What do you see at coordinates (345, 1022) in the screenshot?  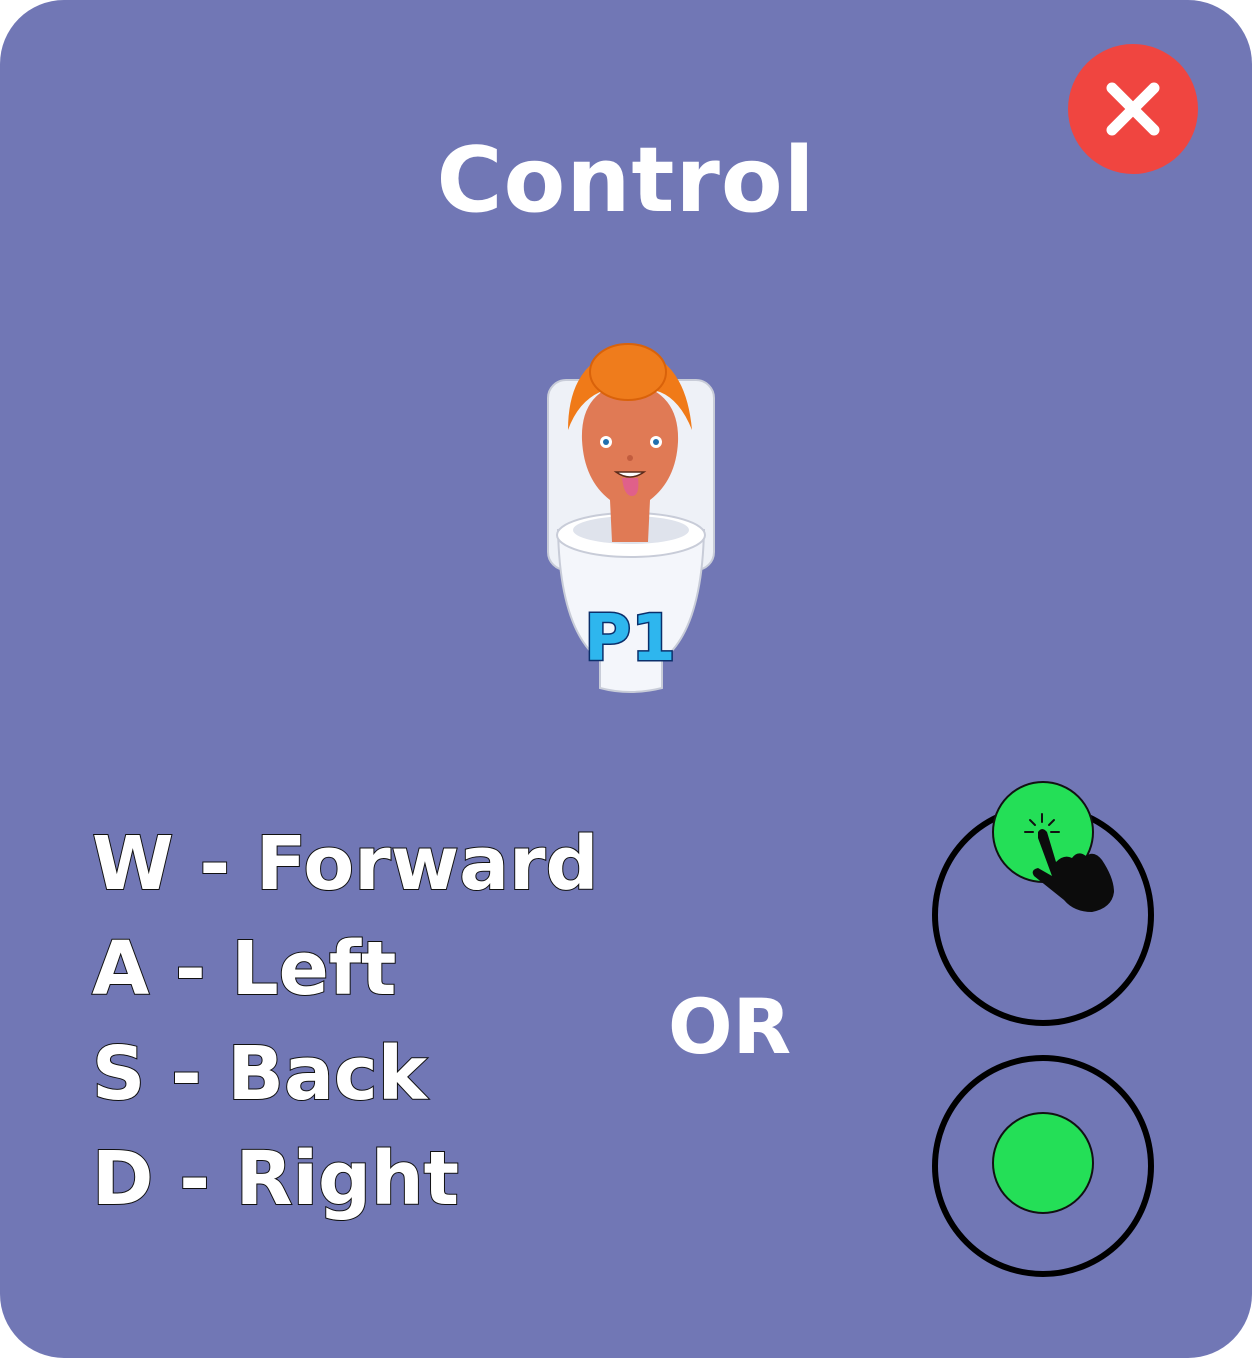 I see `keyboard-controls-list: W - Forward A - Left S - Back D - Right` at bounding box center [345, 1022].